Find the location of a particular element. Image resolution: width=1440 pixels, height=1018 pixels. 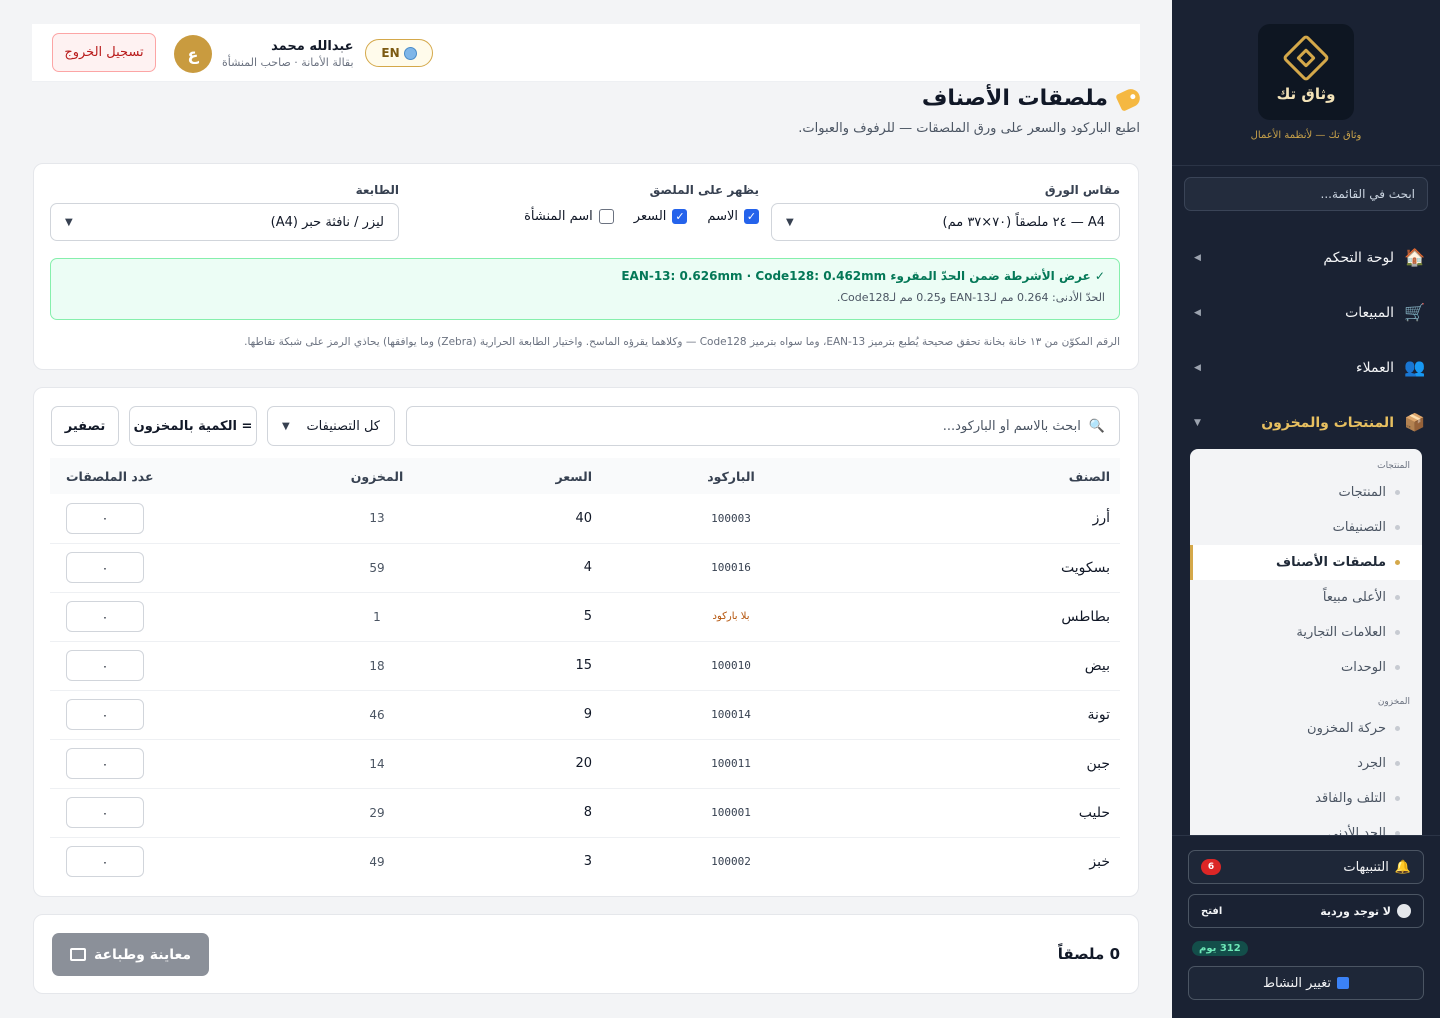

product-search: 🔍 is located at coordinates (763, 426).